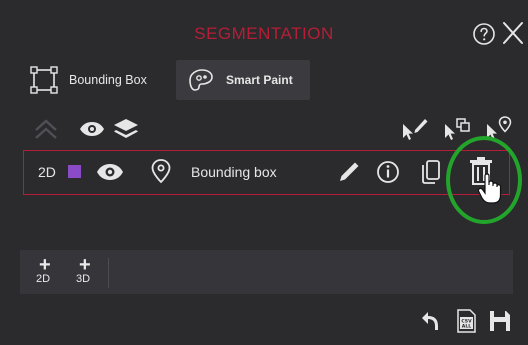  I want to click on class-color-swatch, so click(74, 171).